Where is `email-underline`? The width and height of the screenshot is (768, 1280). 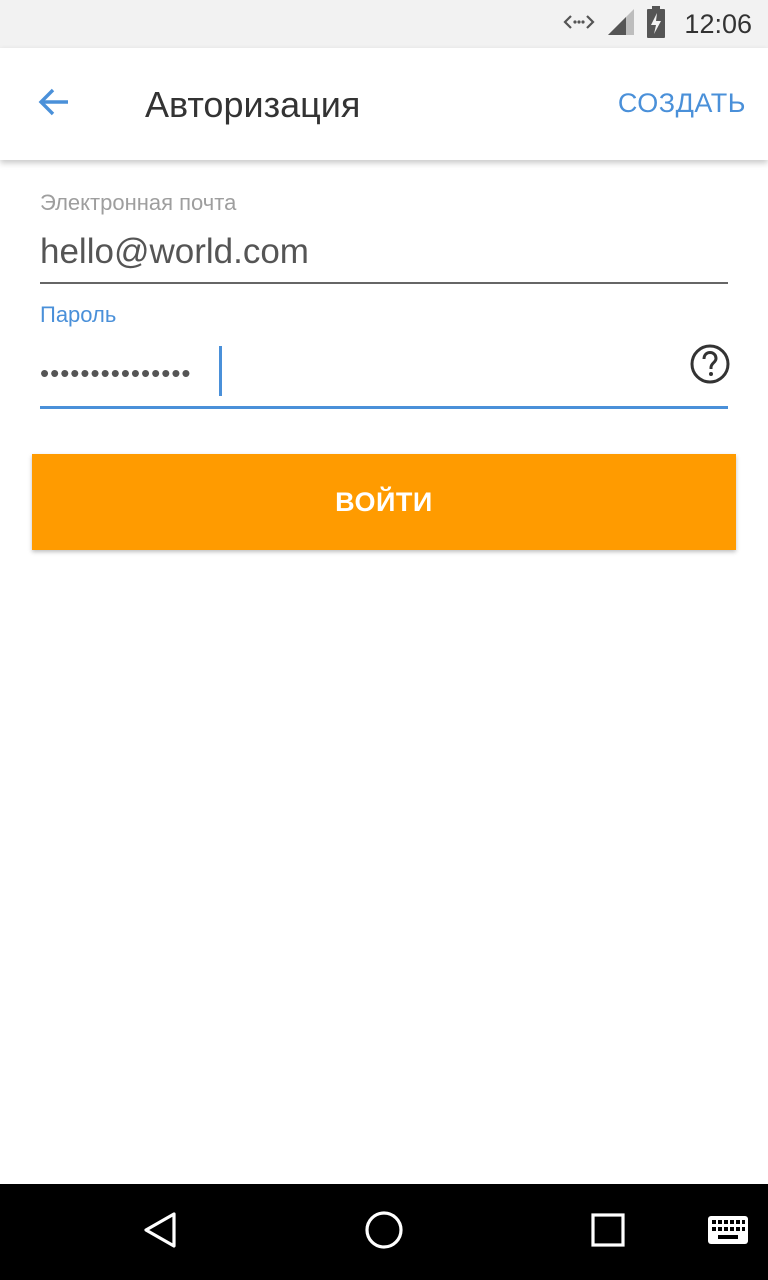
email-underline is located at coordinates (384, 283).